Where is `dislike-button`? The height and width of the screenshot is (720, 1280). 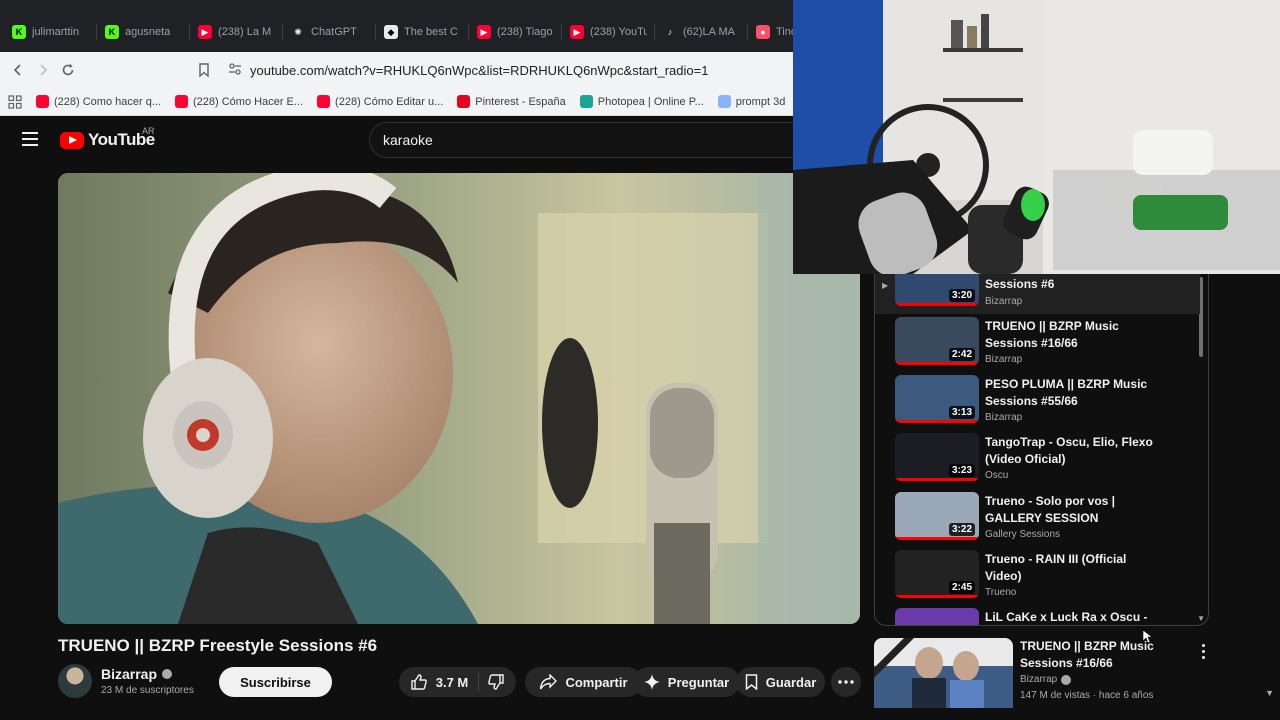
dislike-button is located at coordinates (496, 682).